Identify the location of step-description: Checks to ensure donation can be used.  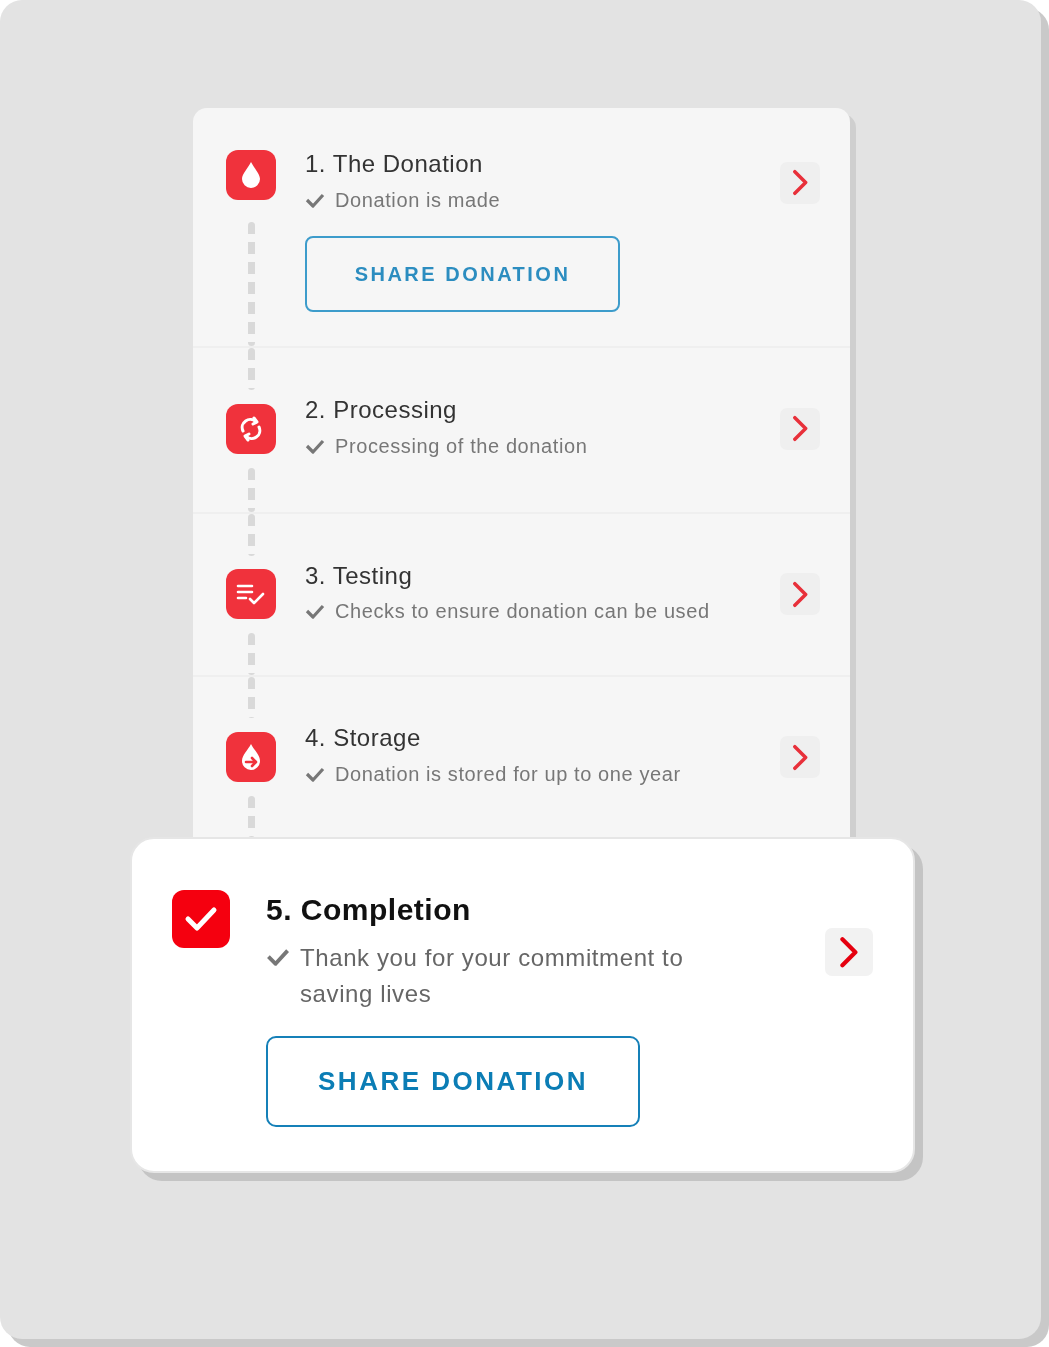
(522, 612).